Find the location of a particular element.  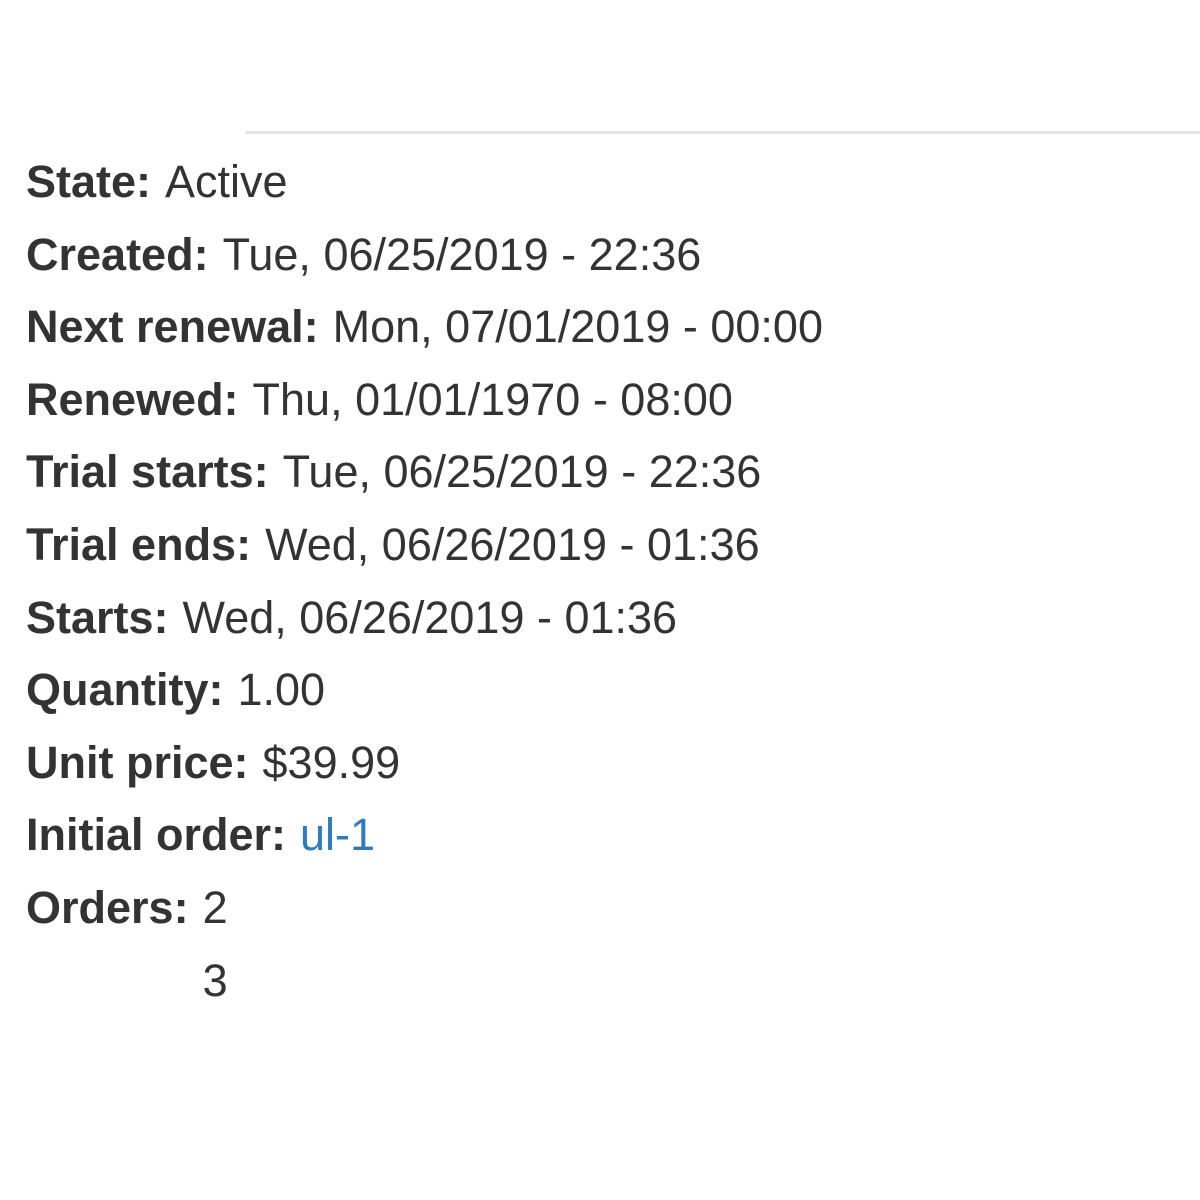

state-value: Active is located at coordinates (226, 181).